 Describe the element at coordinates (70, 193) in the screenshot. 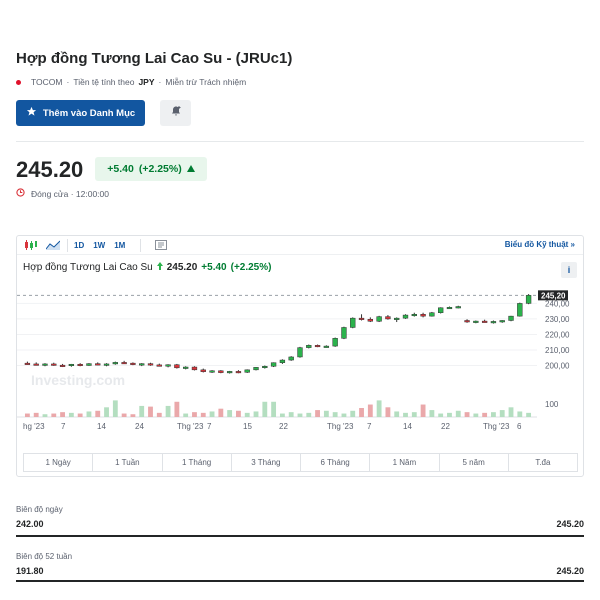

I see `close-time: Đóng cửa · 12:00:00` at that location.